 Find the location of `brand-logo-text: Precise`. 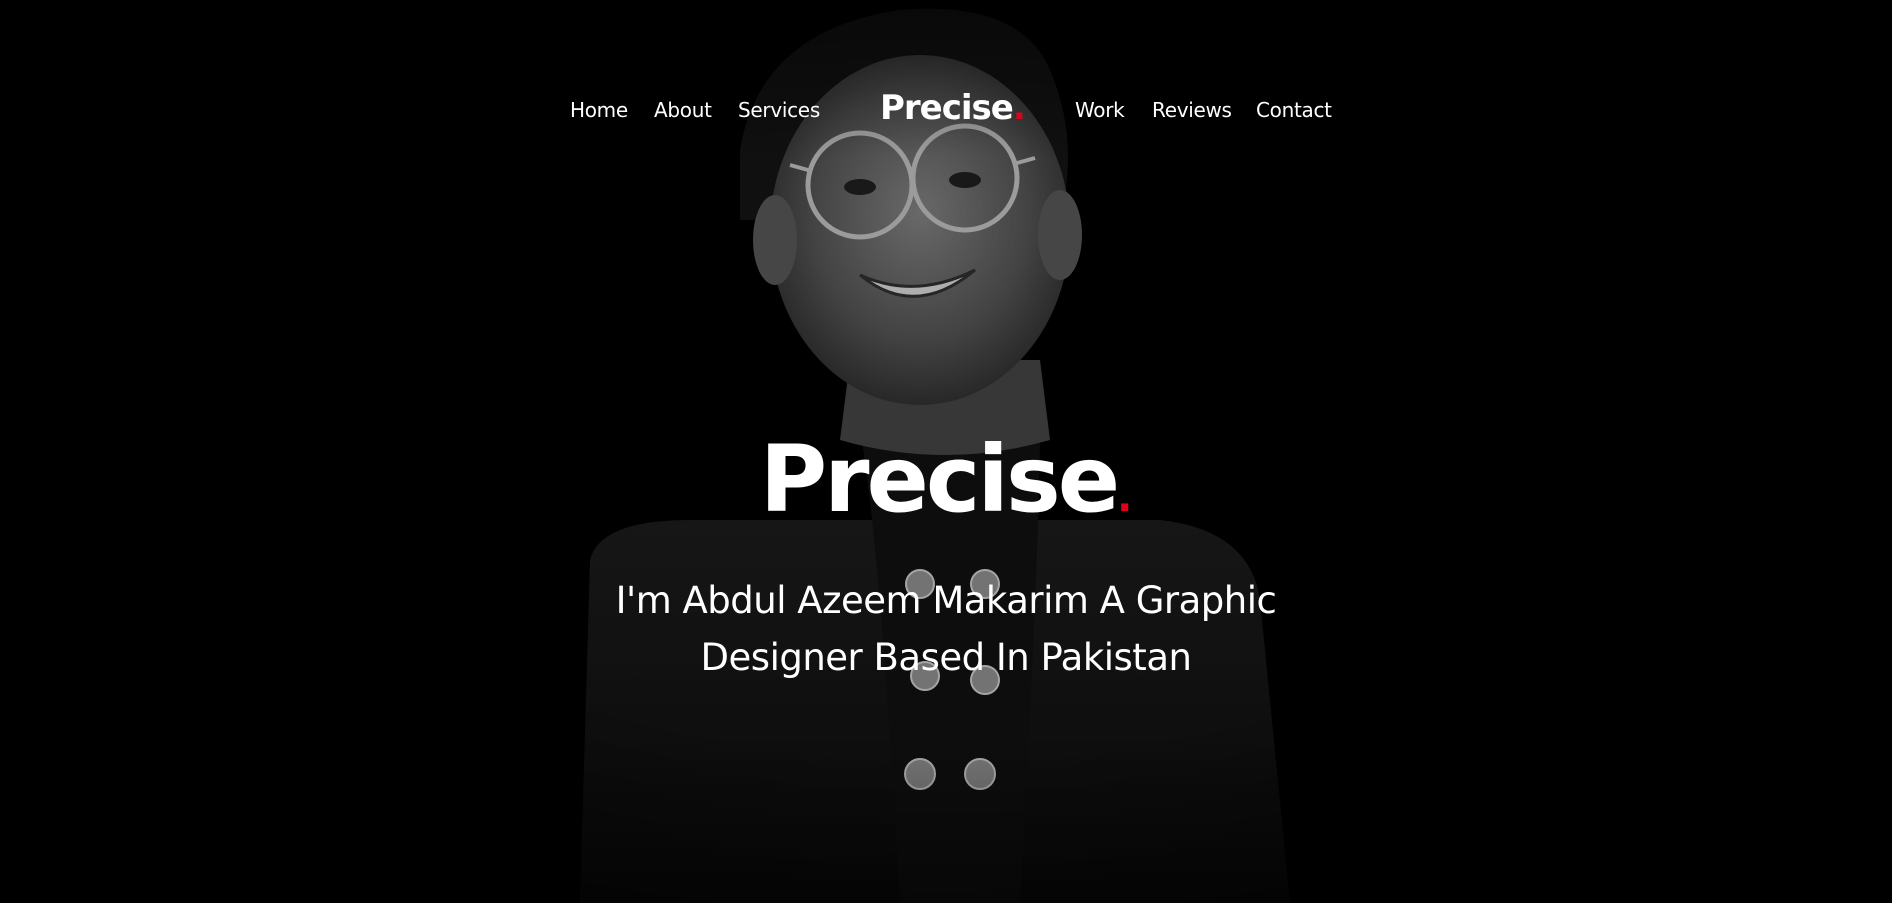

brand-logo-text: Precise is located at coordinates (947, 108).